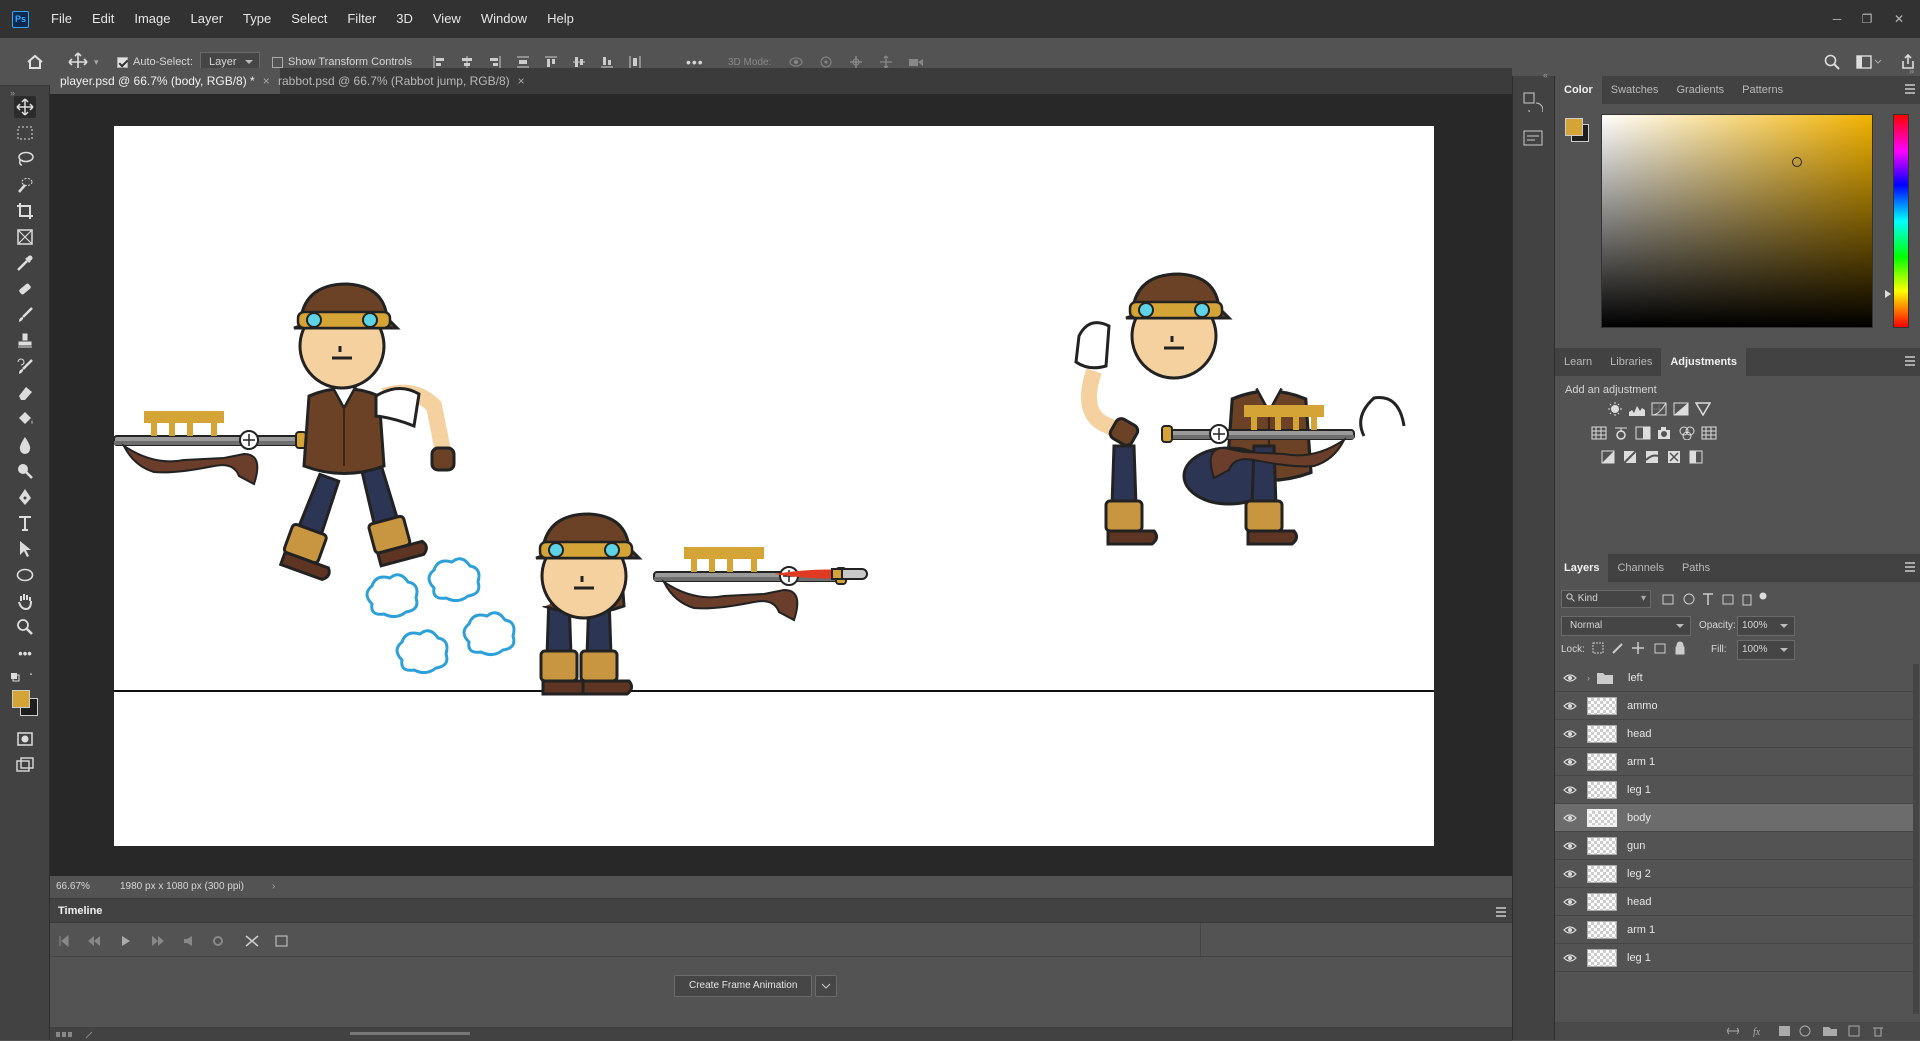  I want to click on opacity-input: 100%, so click(1766, 626).